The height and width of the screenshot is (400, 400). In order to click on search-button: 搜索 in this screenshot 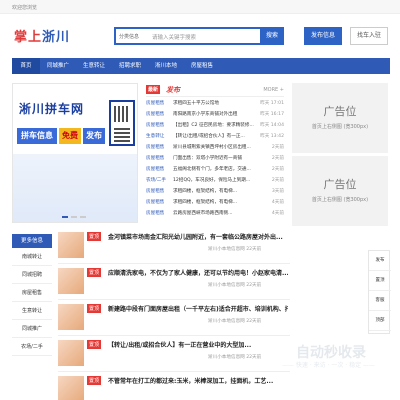, I will do `click(272, 36)`.